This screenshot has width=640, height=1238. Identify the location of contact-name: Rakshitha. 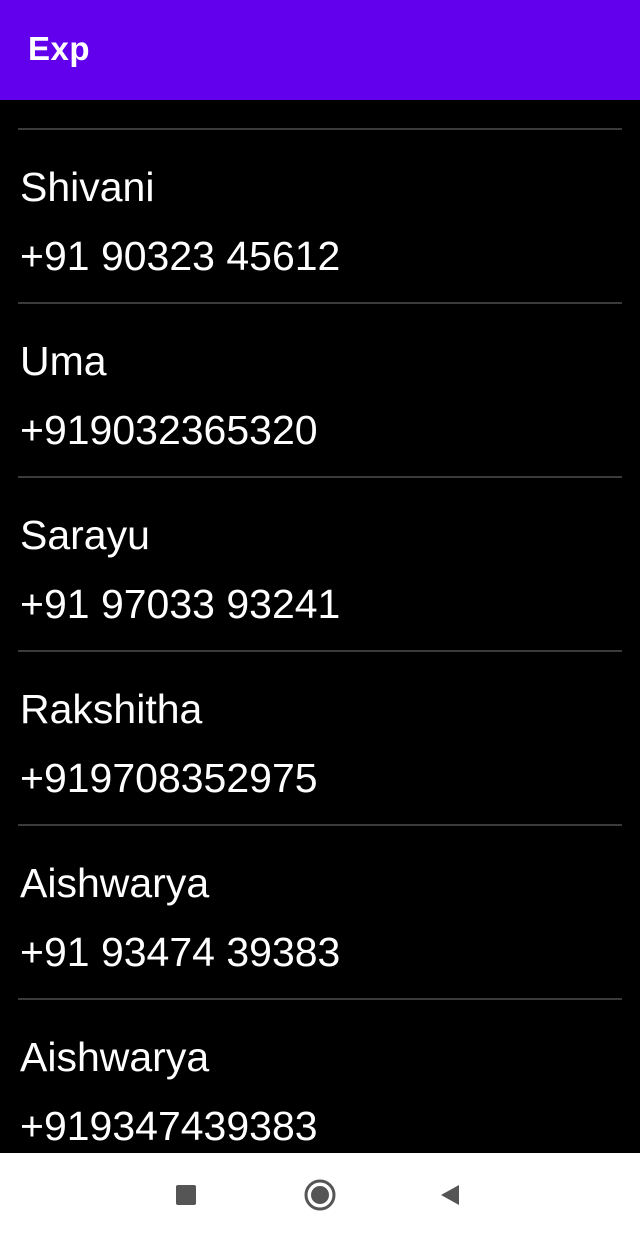
(111, 709).